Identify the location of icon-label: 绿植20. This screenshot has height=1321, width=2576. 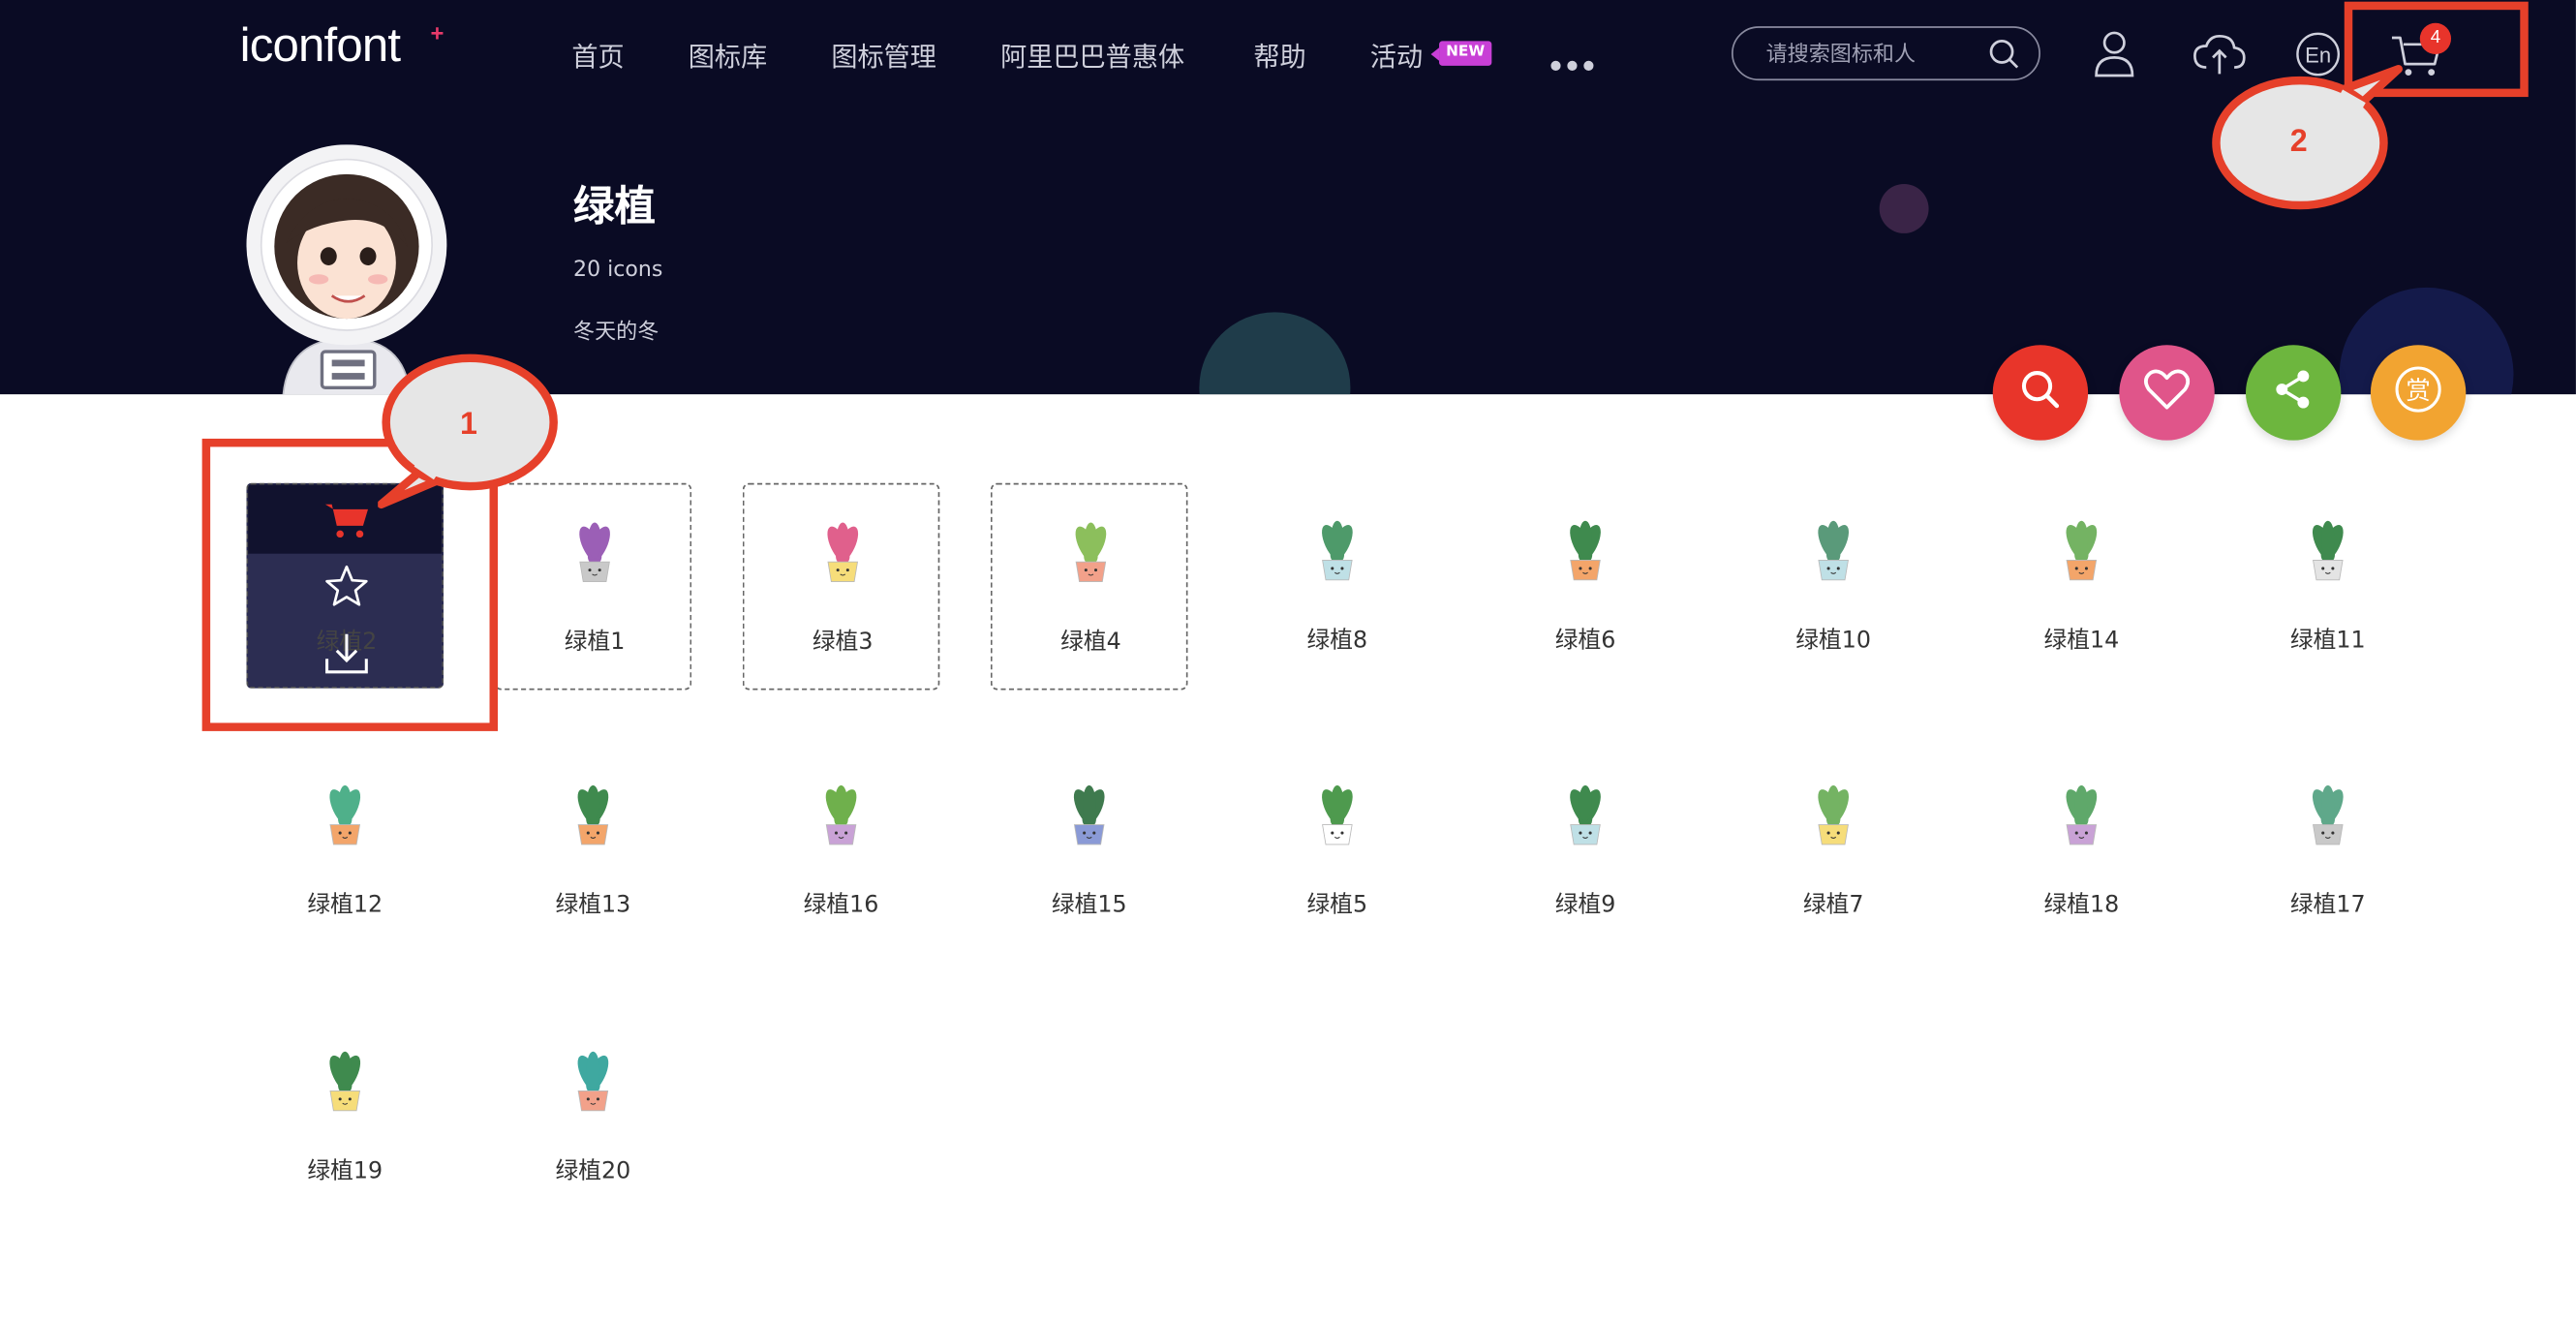
(593, 1171).